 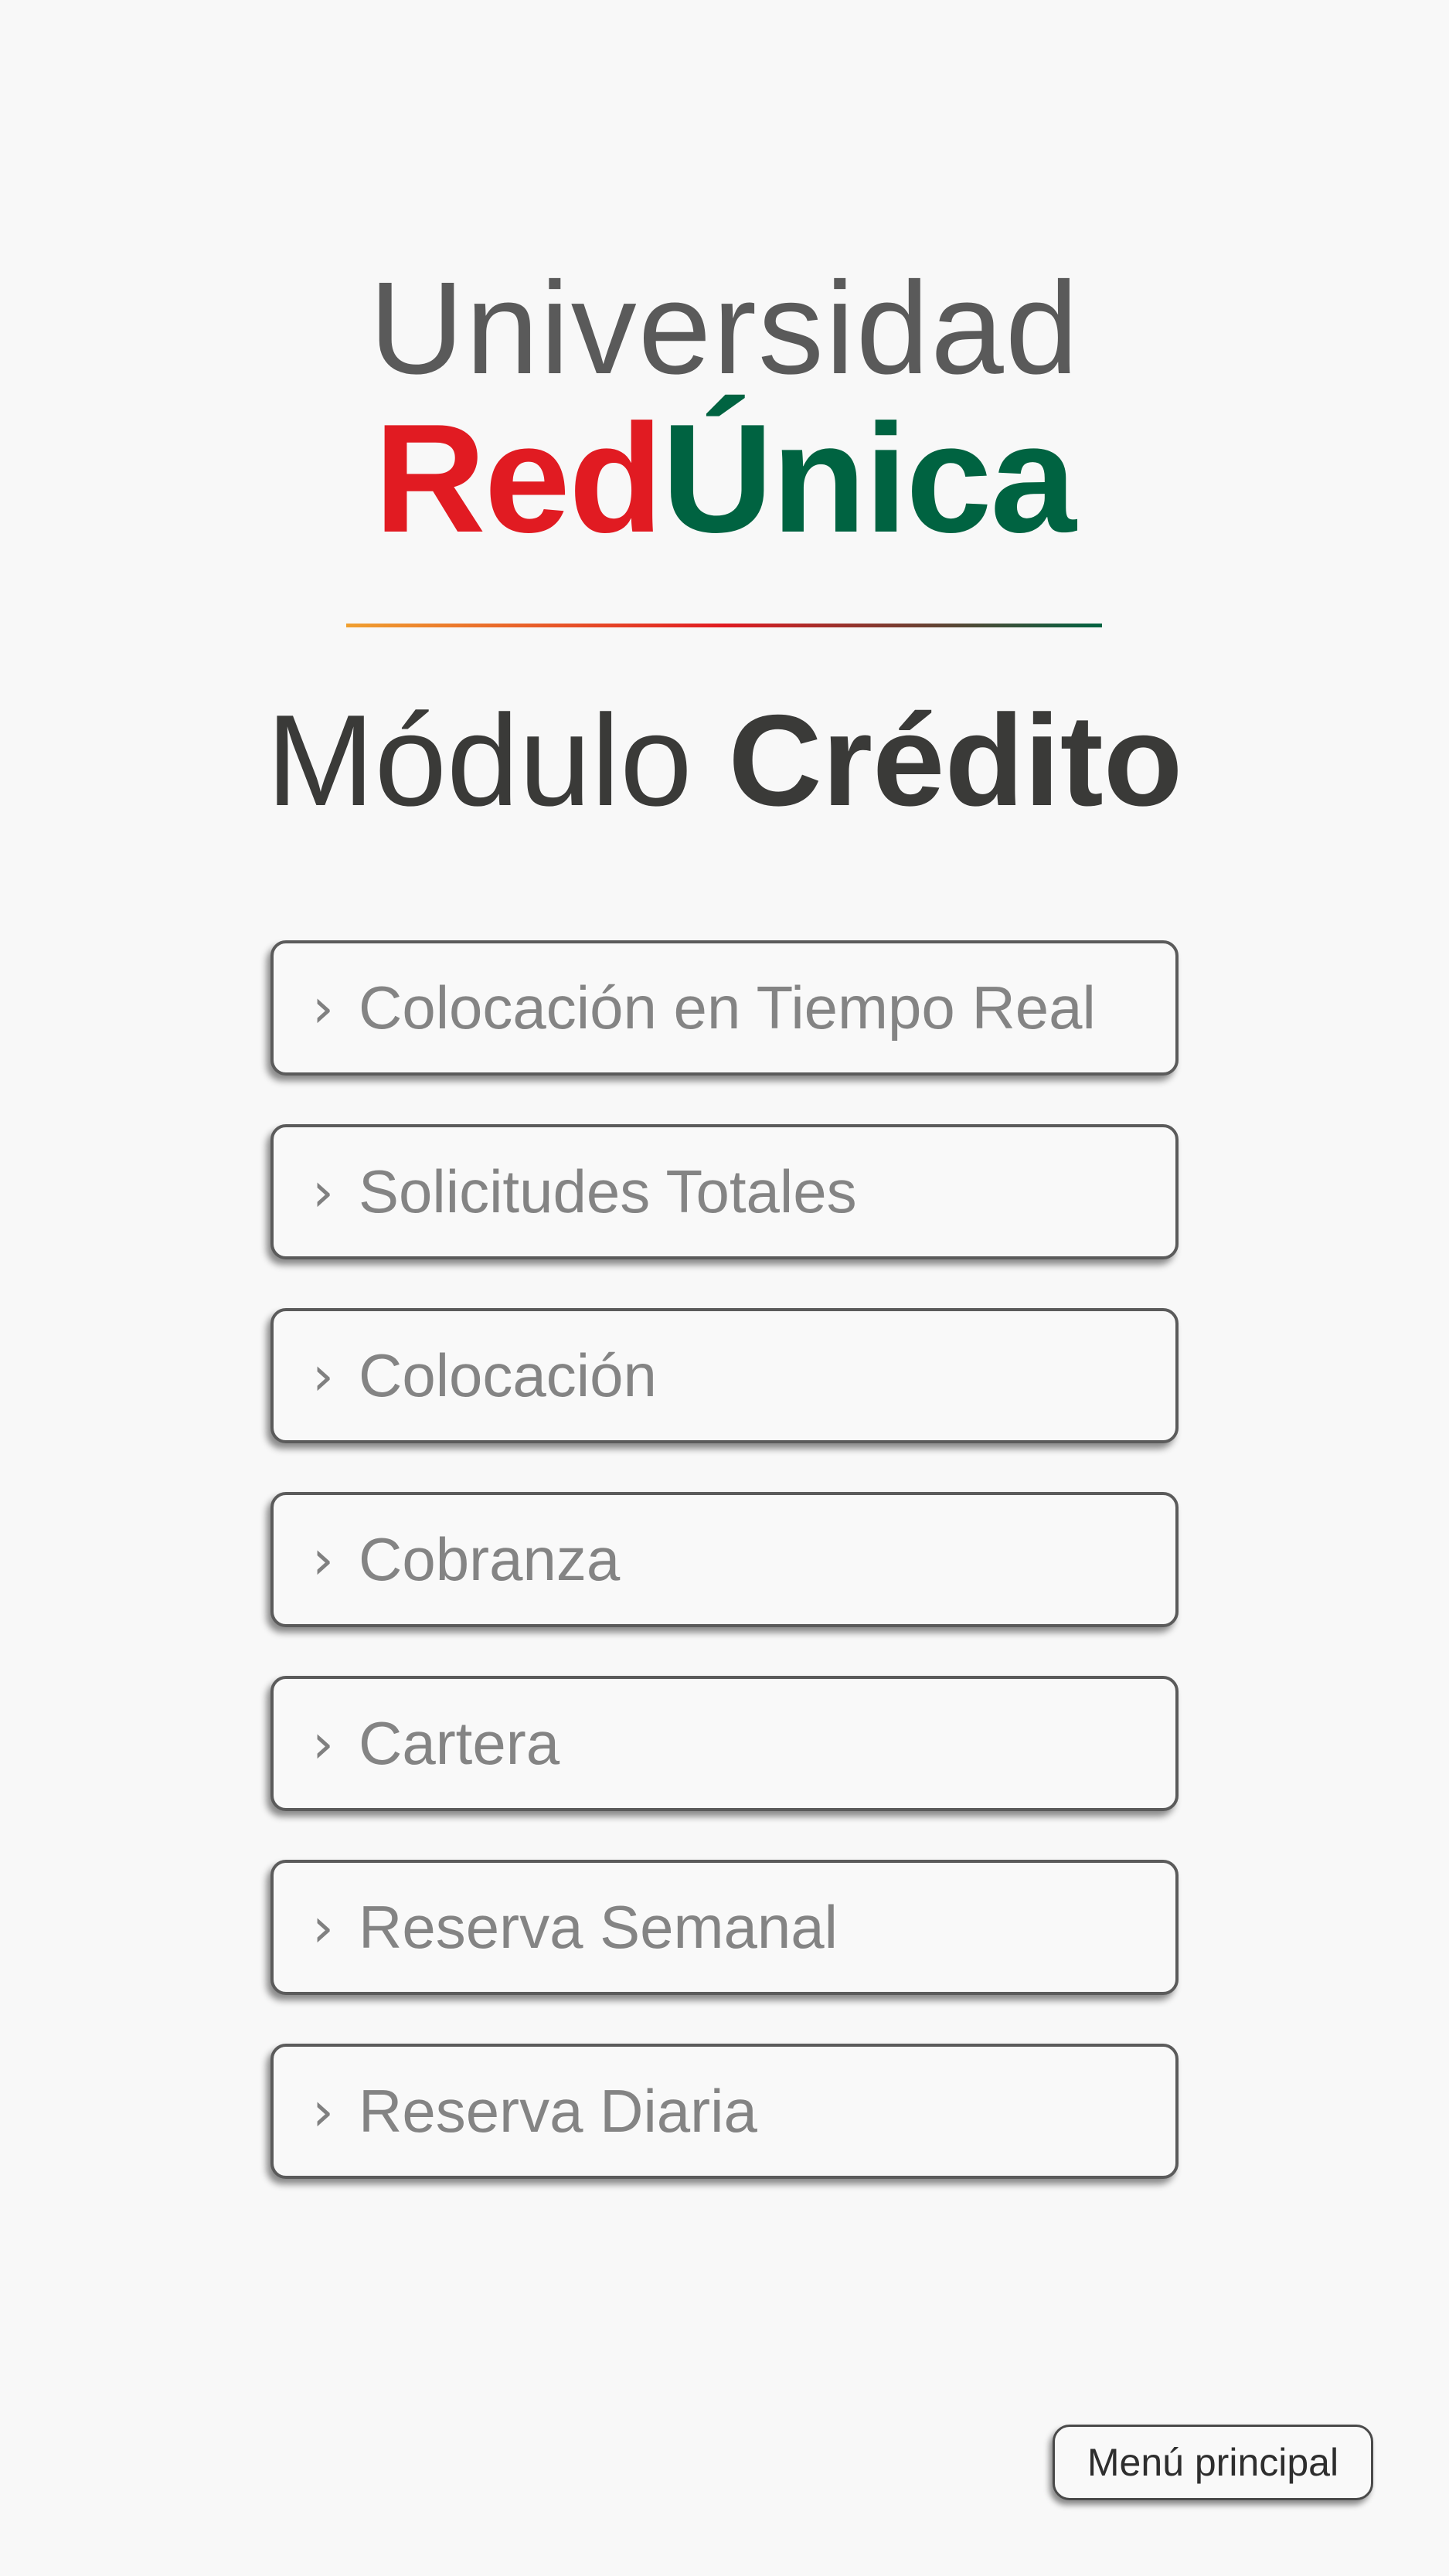 I want to click on menu-item-colocacion-tiempo-real: › Colocación en Tiempo Real, so click(x=724, y=1008).